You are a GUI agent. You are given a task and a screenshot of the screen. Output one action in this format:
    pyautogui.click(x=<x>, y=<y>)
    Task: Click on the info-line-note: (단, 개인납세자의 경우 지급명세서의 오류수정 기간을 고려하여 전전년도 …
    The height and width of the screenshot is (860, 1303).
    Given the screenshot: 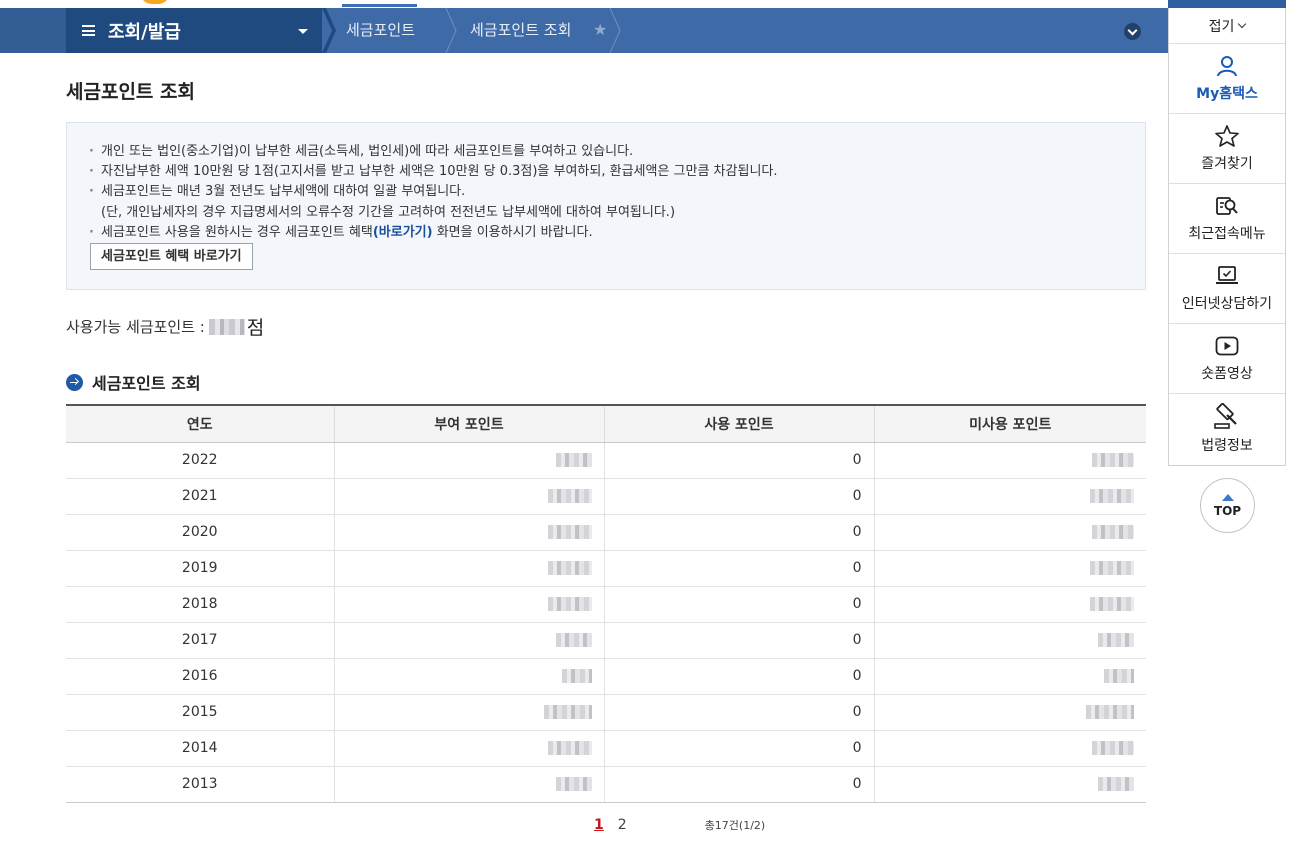 What is the action you would take?
    pyautogui.click(x=388, y=212)
    